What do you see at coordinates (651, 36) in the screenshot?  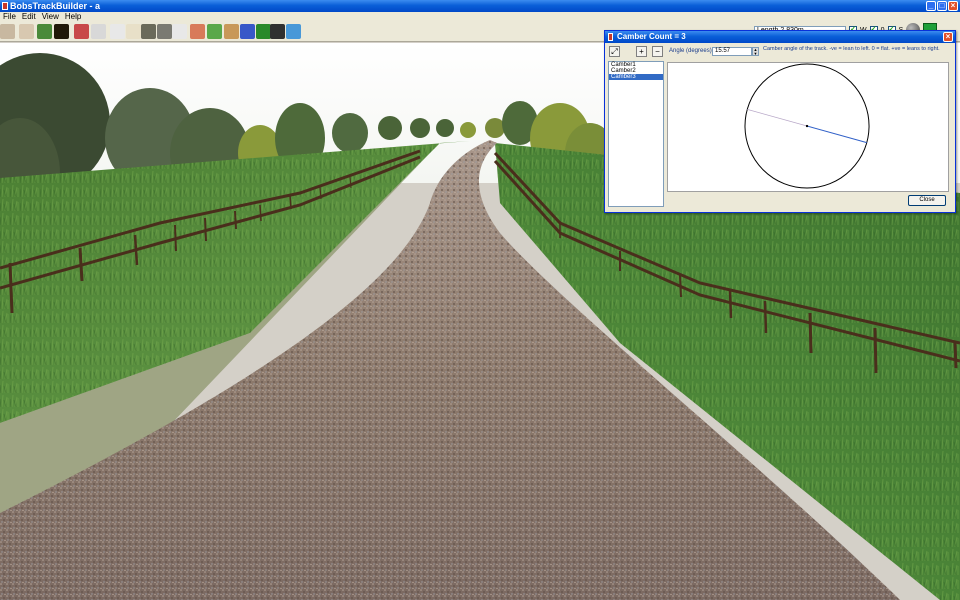 I see `dialog-title: Camber Count = 3` at bounding box center [651, 36].